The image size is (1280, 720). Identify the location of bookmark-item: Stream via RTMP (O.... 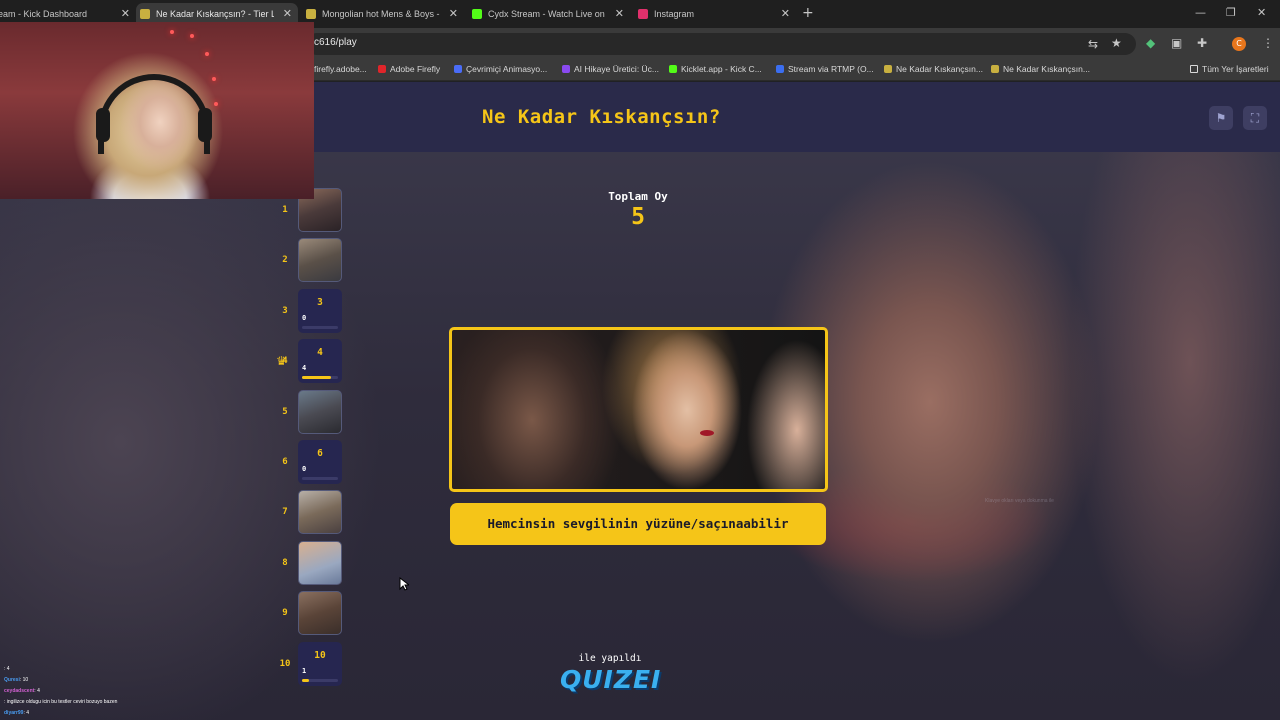
(825, 69).